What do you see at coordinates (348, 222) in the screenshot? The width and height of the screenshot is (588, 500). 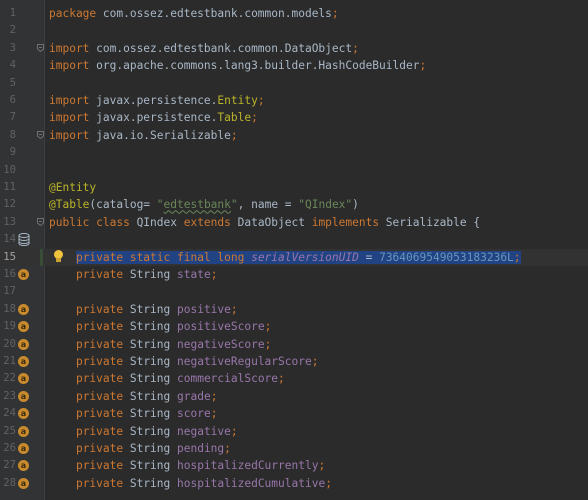 I see `code-token: implements` at bounding box center [348, 222].